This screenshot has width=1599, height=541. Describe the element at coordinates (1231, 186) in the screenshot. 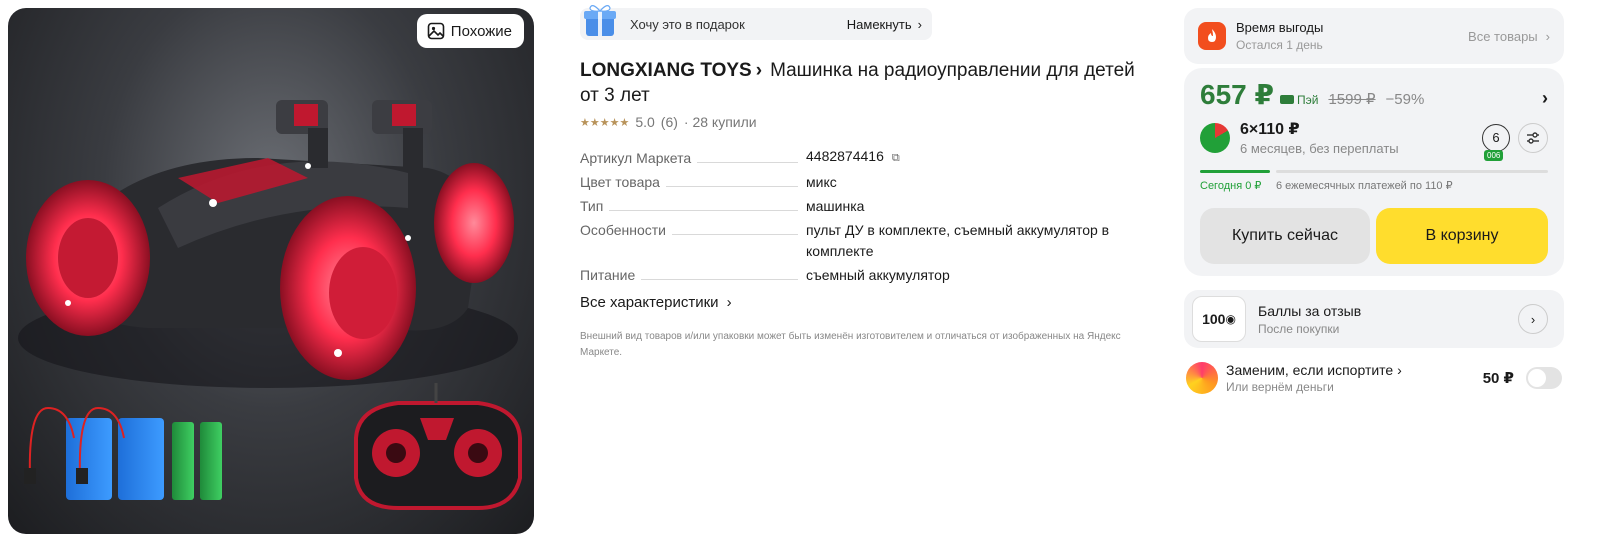

I see `split-today: Сегодня 0 ₽` at that location.